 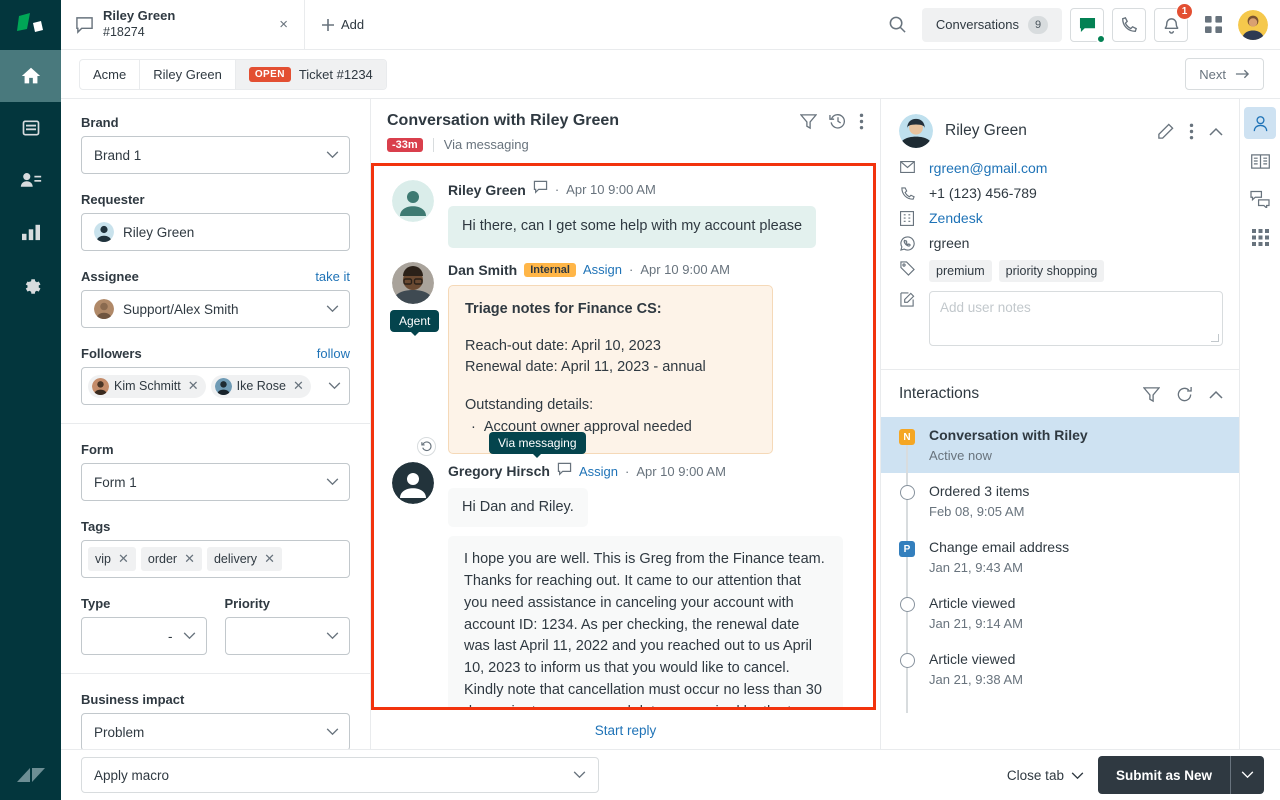 What do you see at coordinates (988, 168) in the screenshot?
I see `email-value: rgreen@gmail.com` at bounding box center [988, 168].